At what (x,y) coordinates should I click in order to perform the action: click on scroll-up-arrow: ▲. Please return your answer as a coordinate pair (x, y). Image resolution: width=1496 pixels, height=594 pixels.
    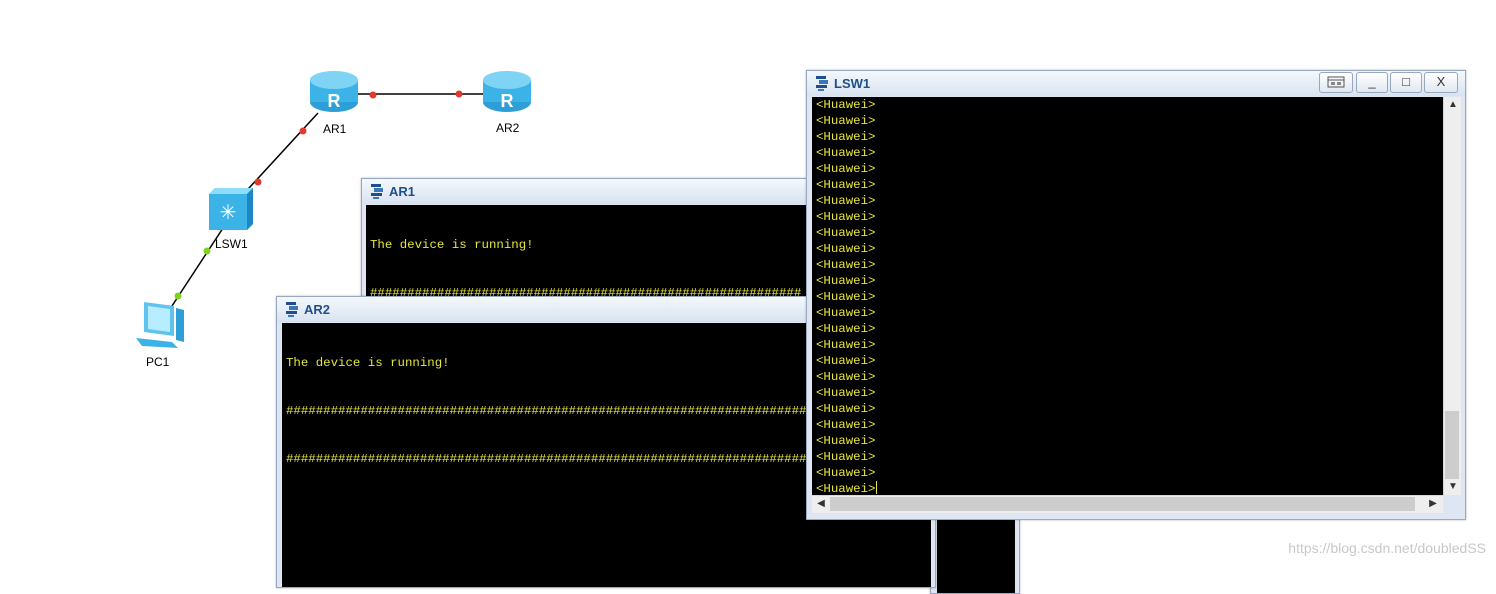
    Looking at the image, I should click on (1453, 105).